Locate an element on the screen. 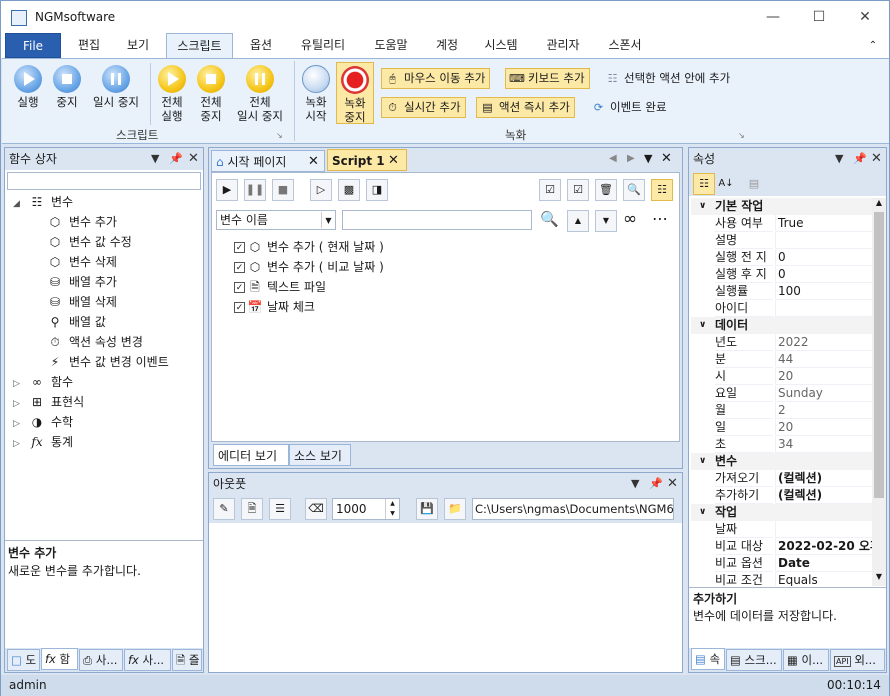  property-row: 실행 후 지0 is located at coordinates (781, 274).